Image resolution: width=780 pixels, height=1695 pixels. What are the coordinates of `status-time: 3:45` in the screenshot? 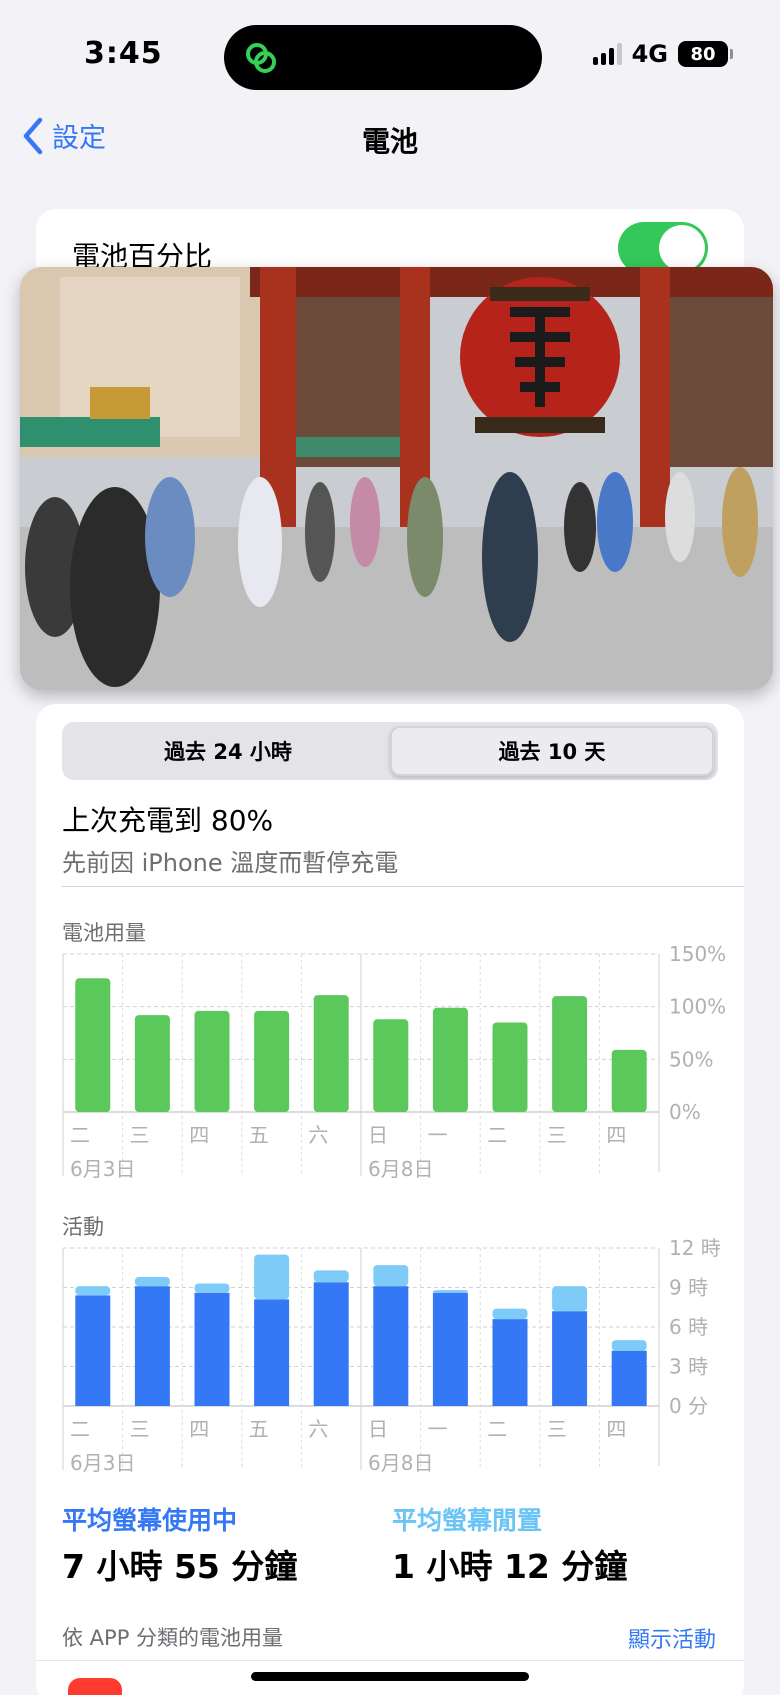 It's located at (123, 53).